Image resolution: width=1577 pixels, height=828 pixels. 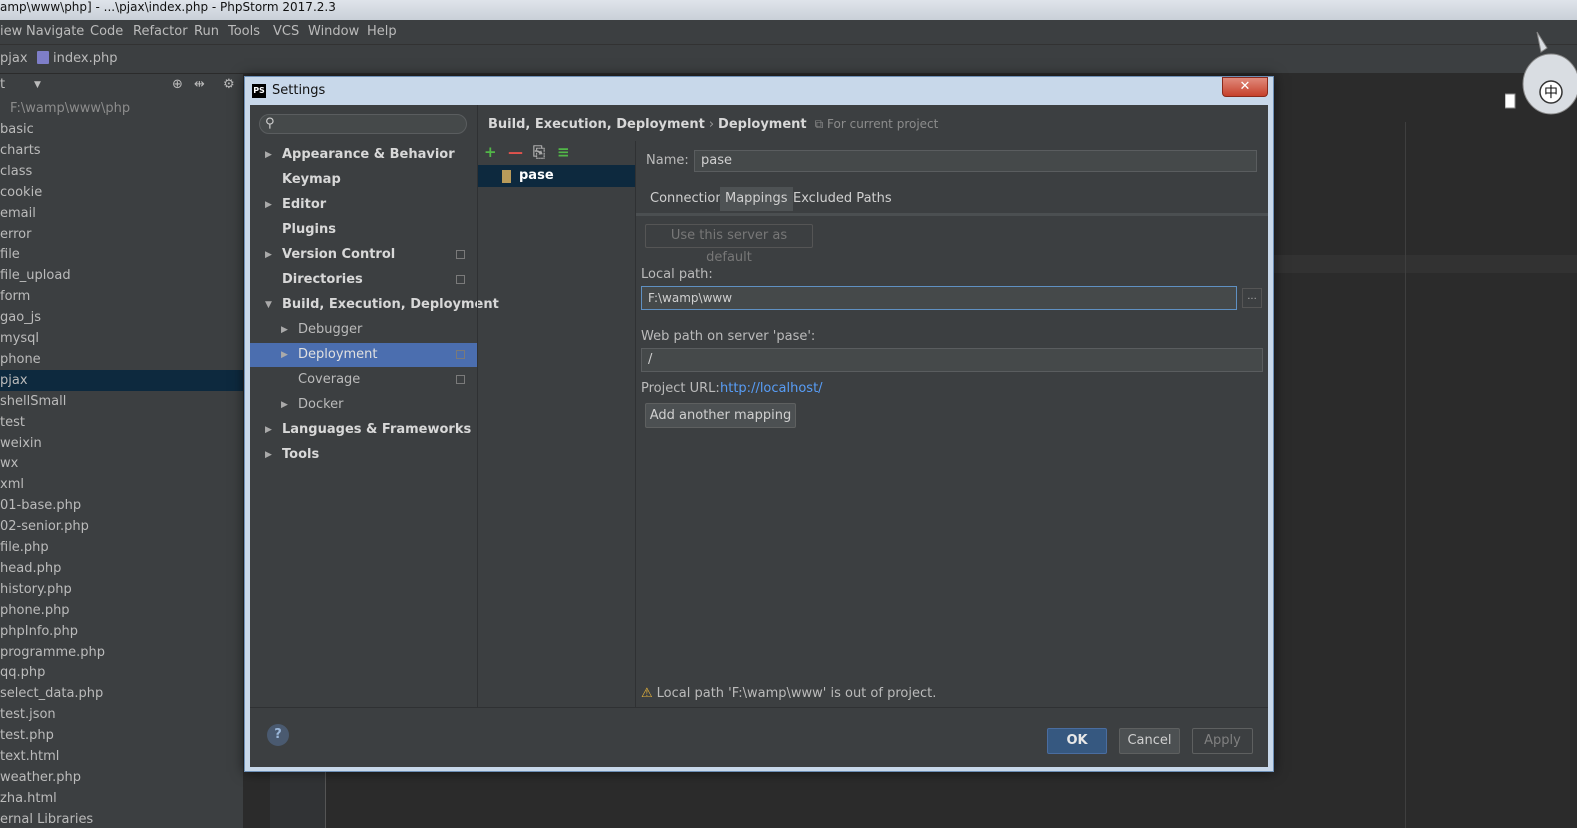 What do you see at coordinates (268, 305) in the screenshot?
I see `expand-arrow-icon: ▼` at bounding box center [268, 305].